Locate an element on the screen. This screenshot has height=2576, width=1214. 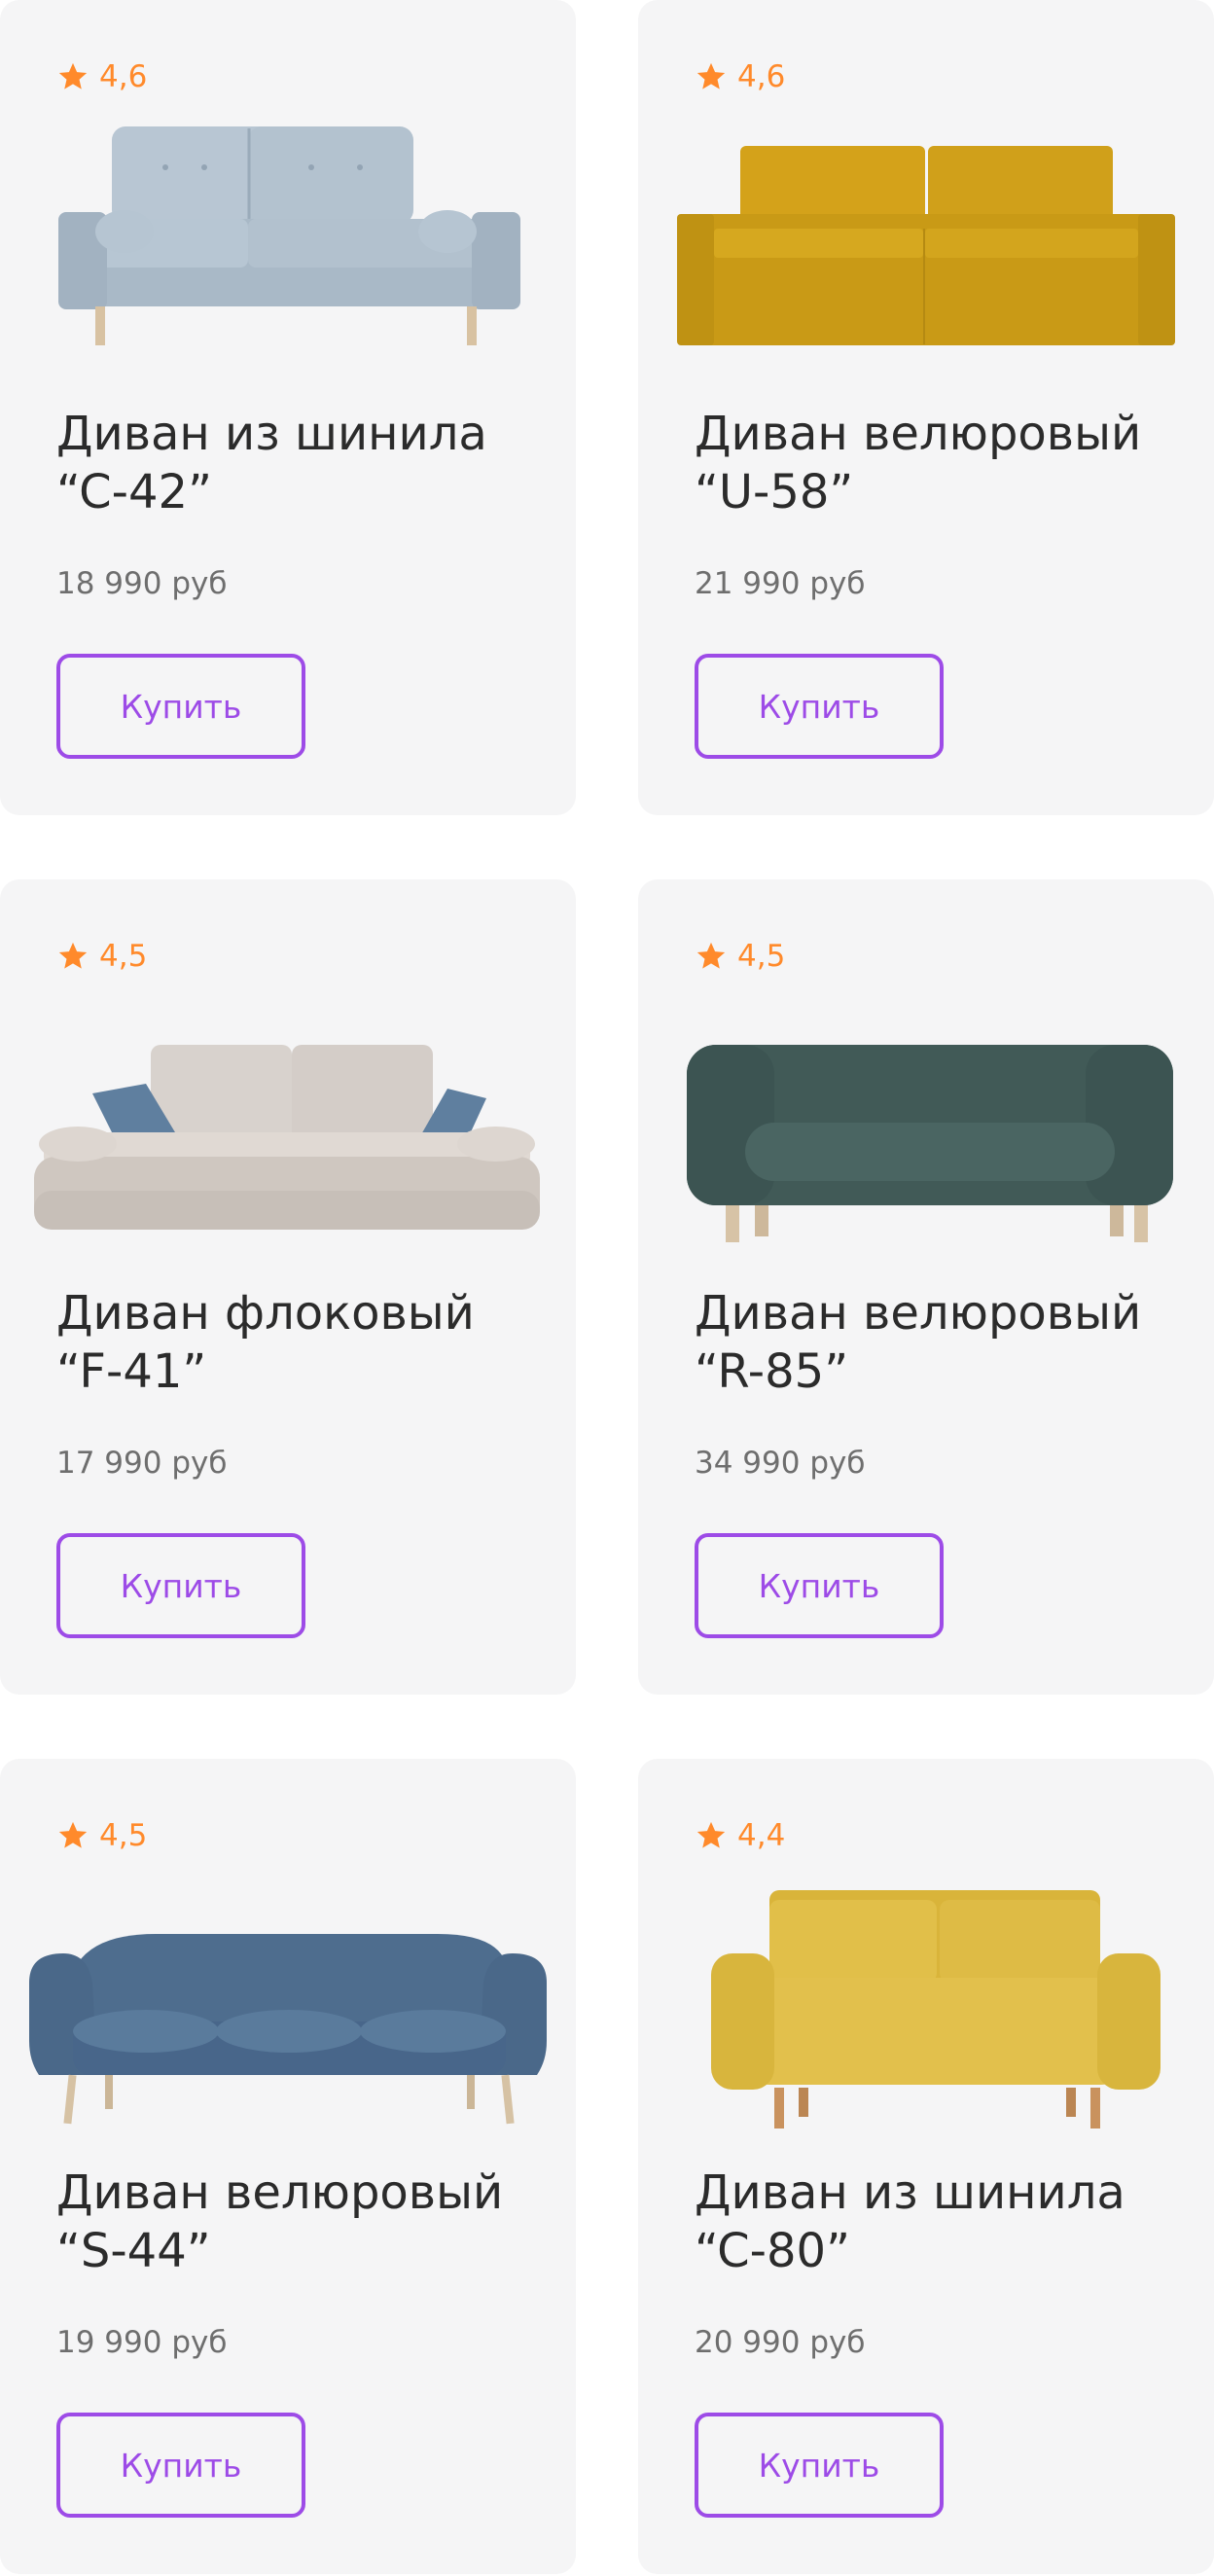
product-price: 19 990 руб is located at coordinates (142, 2342).